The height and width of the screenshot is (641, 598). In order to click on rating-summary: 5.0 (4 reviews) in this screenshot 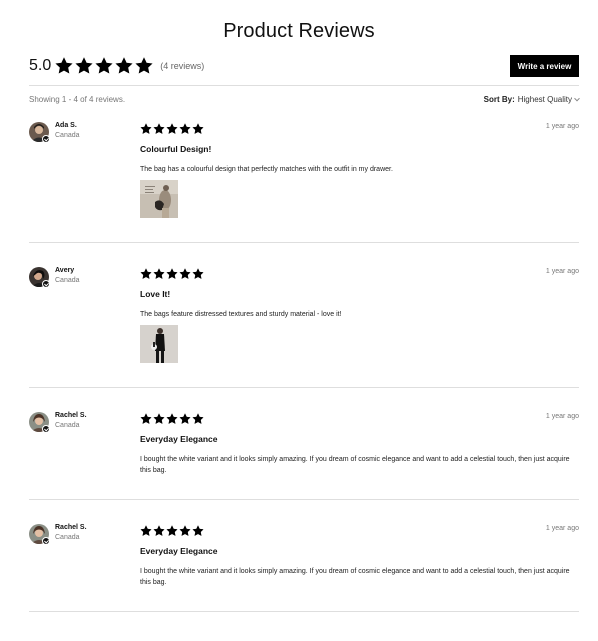, I will do `click(116, 66)`.